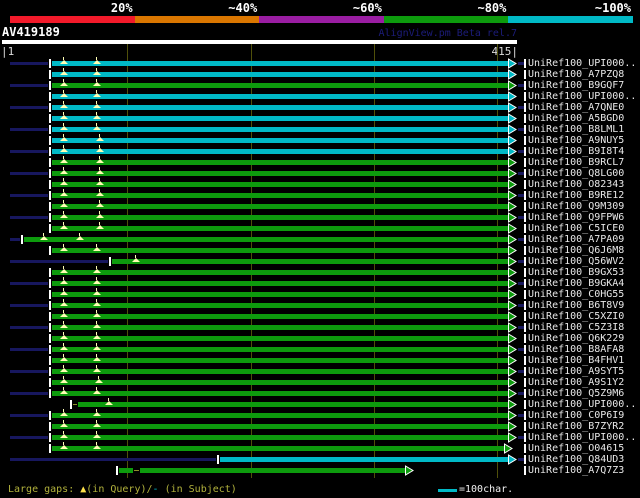  Describe the element at coordinates (584, 327) in the screenshot. I see `subject-label: UniRef100_C5Z3I8` at that location.